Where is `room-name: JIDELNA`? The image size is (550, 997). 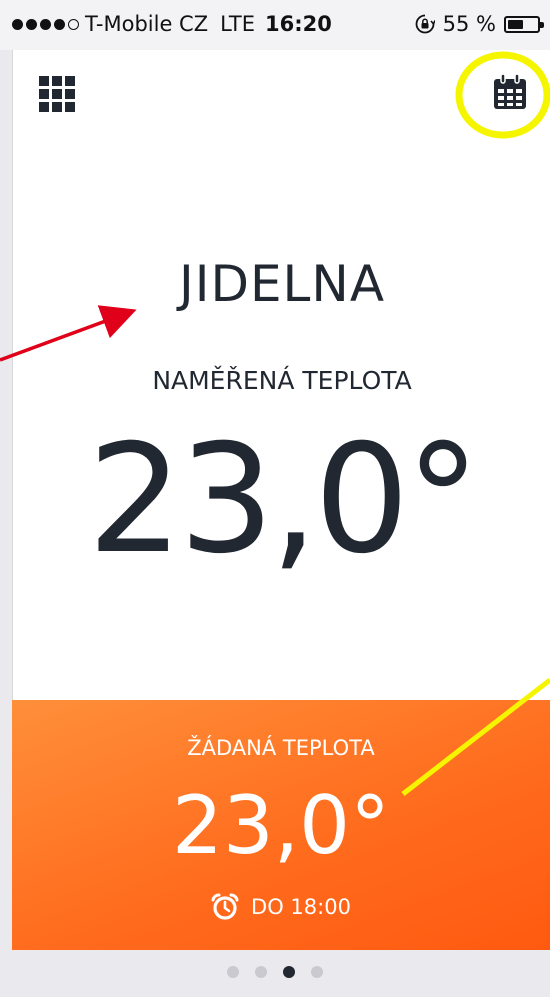 room-name: JIDELNA is located at coordinates (282, 284).